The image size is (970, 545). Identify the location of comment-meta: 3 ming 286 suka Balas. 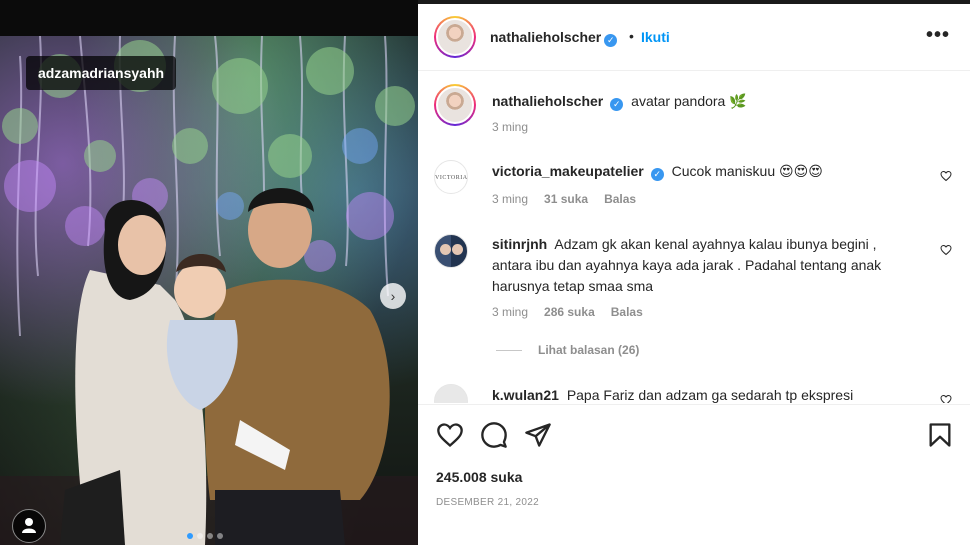
(567, 312).